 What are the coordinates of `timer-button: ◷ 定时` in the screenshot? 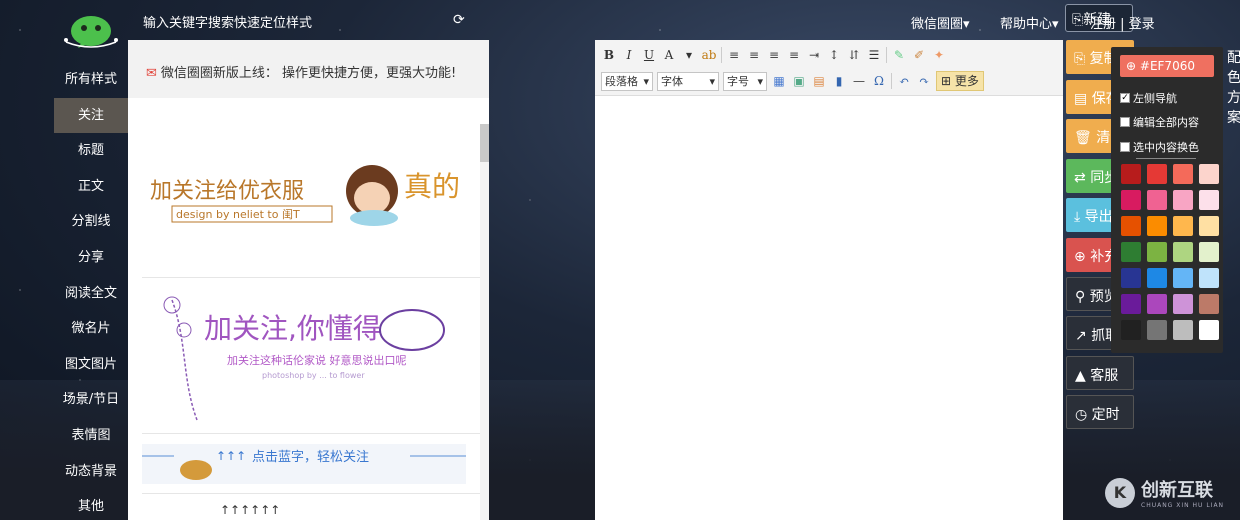 It's located at (1100, 412).